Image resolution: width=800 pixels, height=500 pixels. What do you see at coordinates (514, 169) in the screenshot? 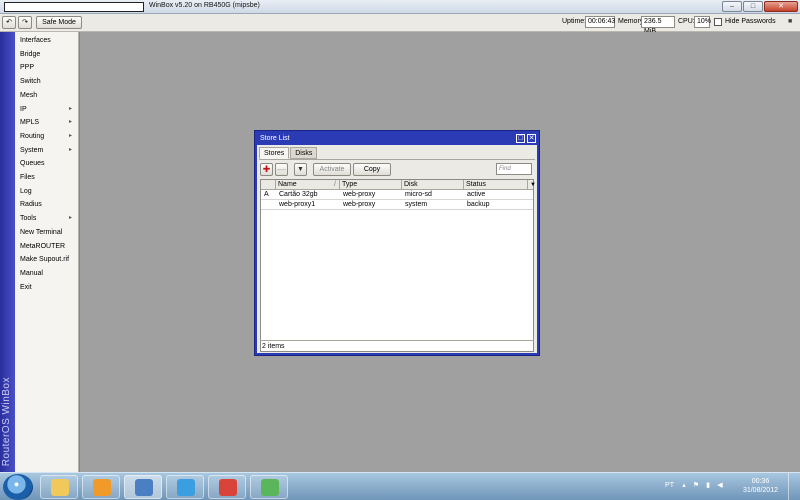
I see `find-input: Find` at bounding box center [514, 169].